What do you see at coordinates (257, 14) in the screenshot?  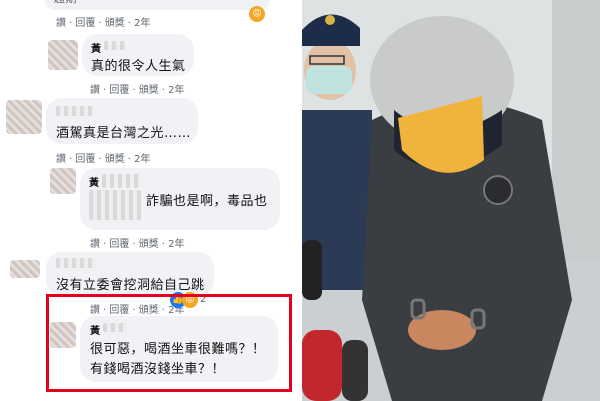 I see `angry-reaction-icon: 😡` at bounding box center [257, 14].